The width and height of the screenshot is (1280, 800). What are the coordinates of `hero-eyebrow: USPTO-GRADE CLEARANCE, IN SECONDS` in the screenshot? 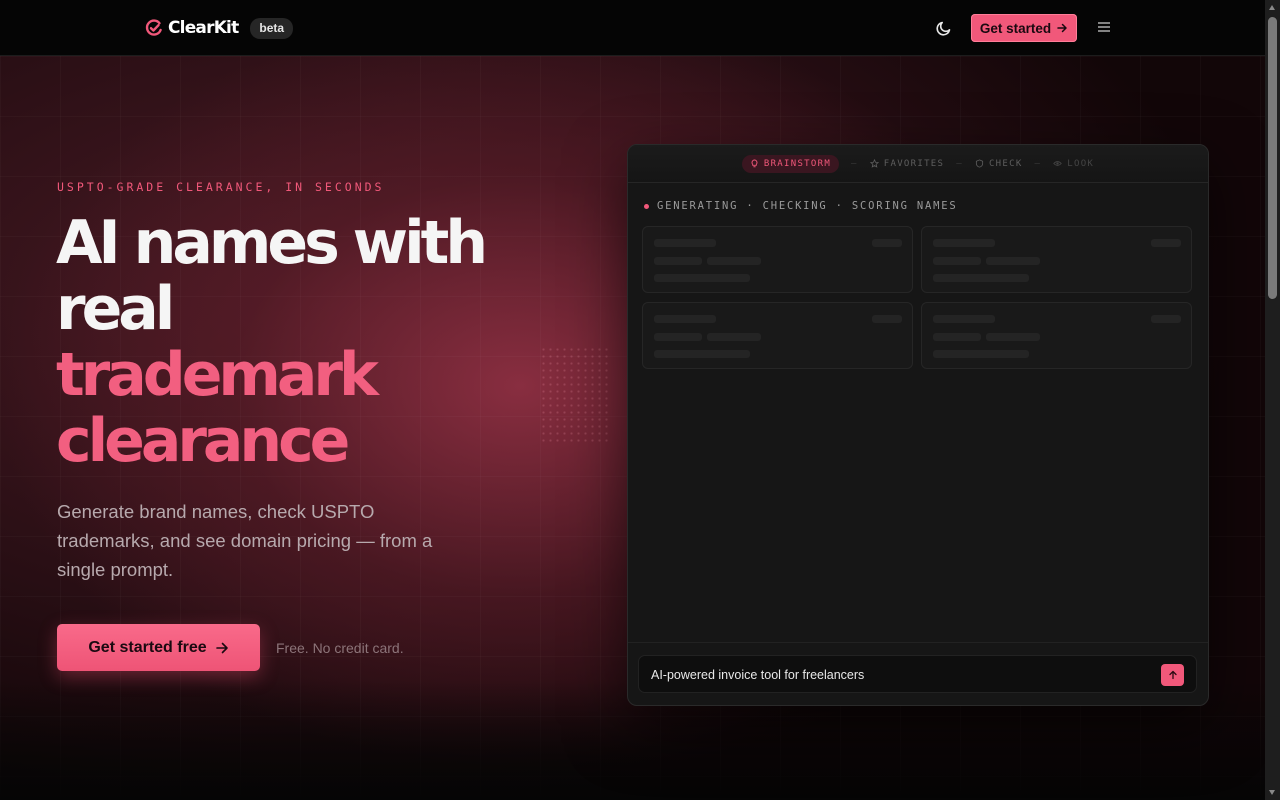 It's located at (221, 187).